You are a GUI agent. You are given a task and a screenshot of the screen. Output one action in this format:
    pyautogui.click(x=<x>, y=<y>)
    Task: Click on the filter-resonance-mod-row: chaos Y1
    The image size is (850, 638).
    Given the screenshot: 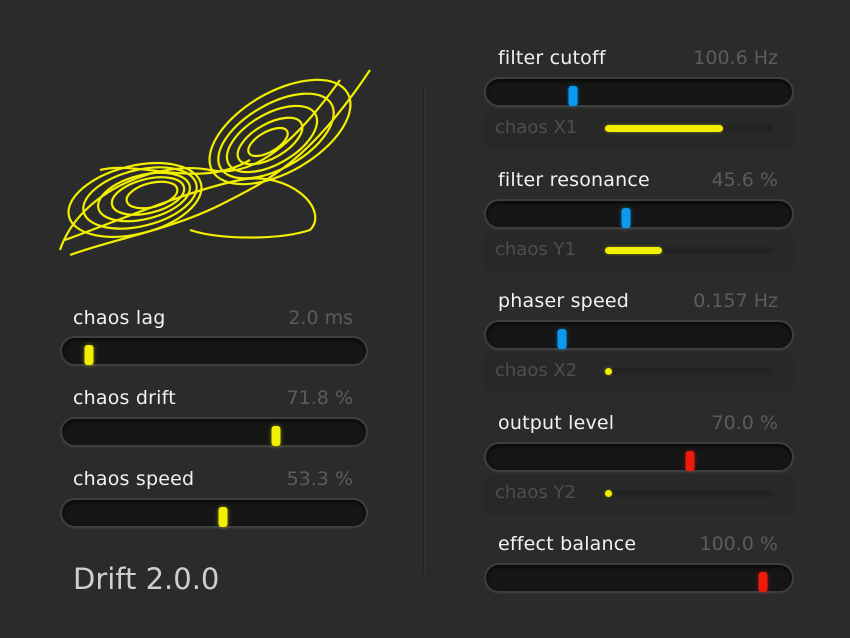 What is the action you would take?
    pyautogui.click(x=638, y=251)
    